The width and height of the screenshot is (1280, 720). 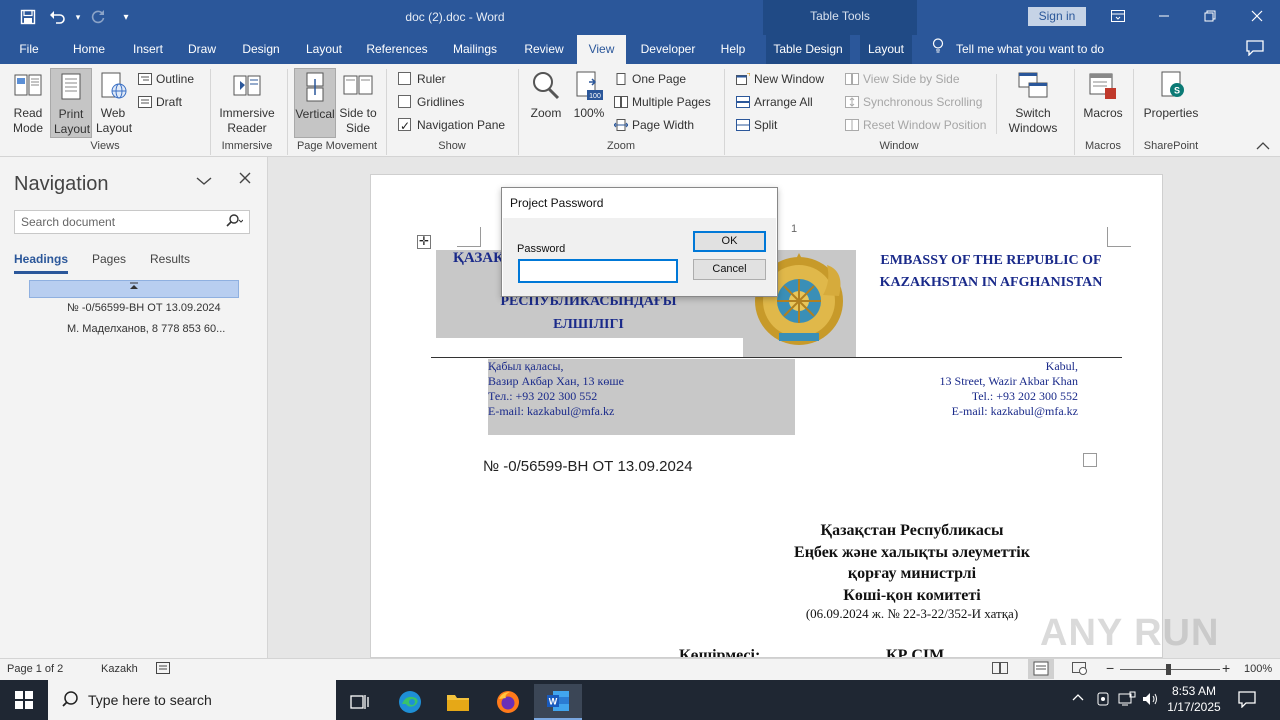 I want to click on zoom-100-button: 100 100%, so click(x=589, y=103).